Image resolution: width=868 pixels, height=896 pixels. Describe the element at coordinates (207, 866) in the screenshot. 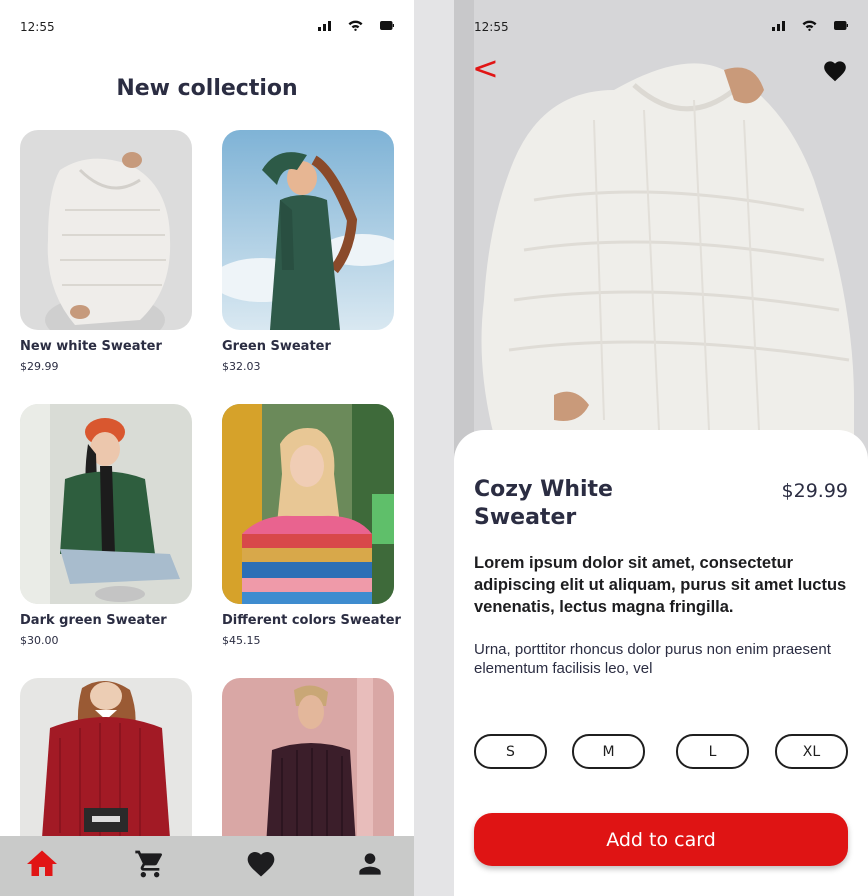

I see `bottom-nav` at that location.